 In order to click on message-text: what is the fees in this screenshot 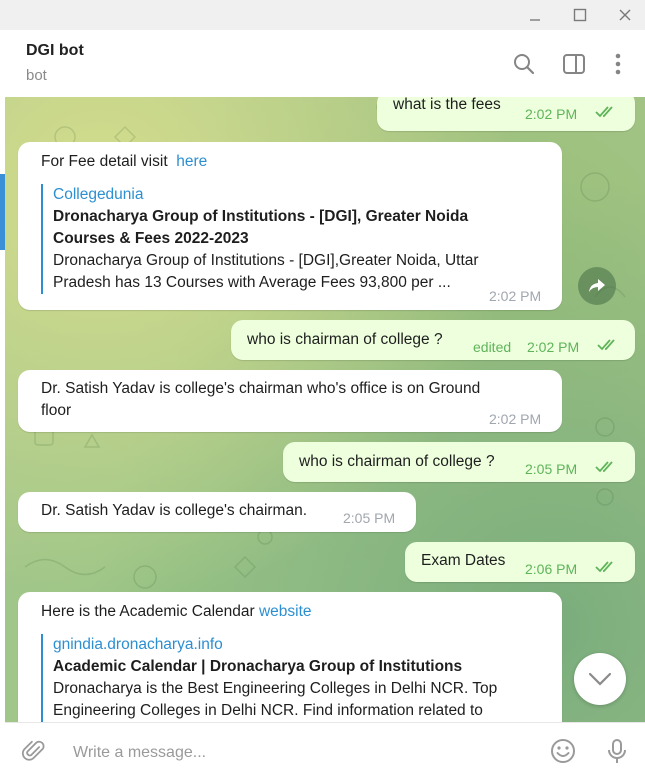, I will do `click(447, 105)`.